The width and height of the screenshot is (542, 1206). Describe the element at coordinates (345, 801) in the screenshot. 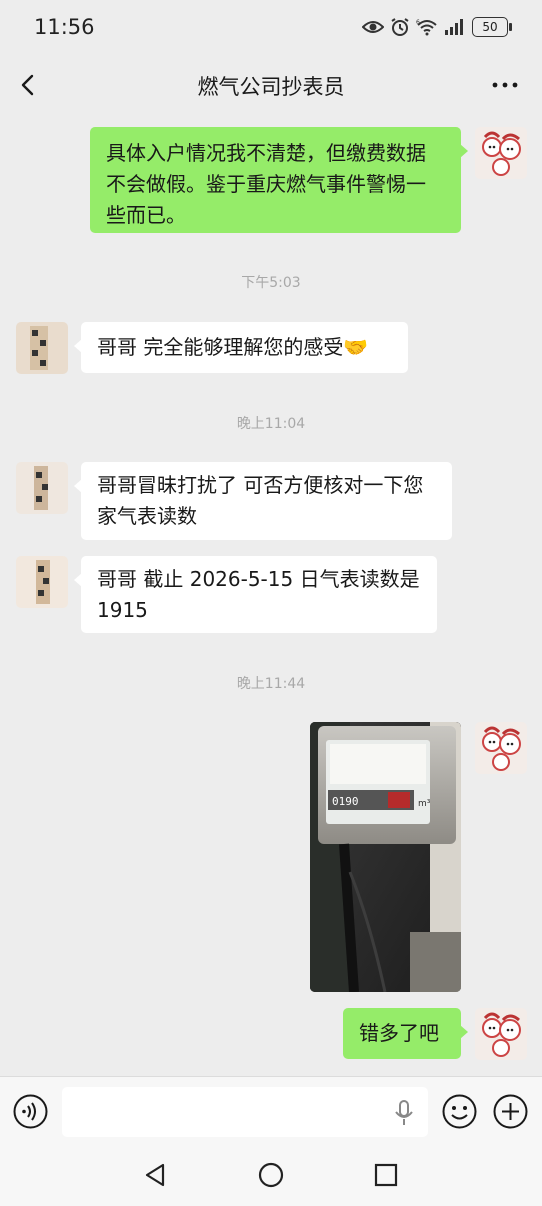

I see `meter-reading: 0190` at that location.